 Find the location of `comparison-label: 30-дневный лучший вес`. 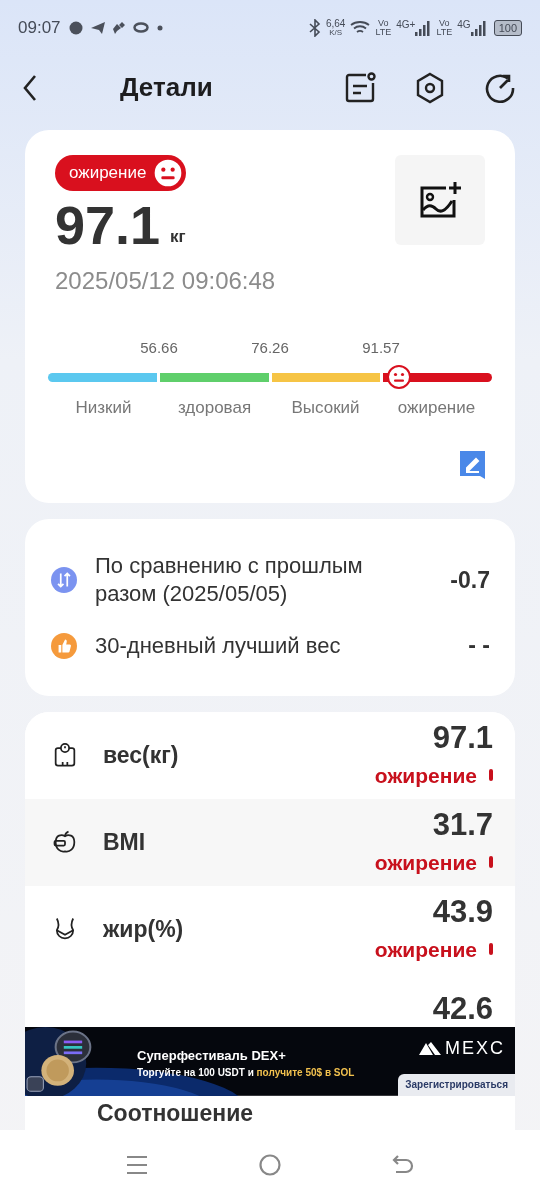

comparison-label: 30-дневный лучший вес is located at coordinates (218, 645).